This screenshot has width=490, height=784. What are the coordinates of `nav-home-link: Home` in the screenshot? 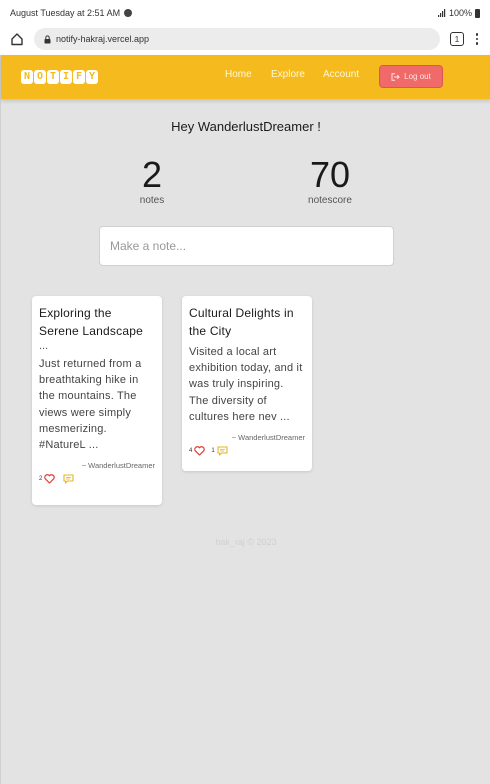 It's located at (238, 74).